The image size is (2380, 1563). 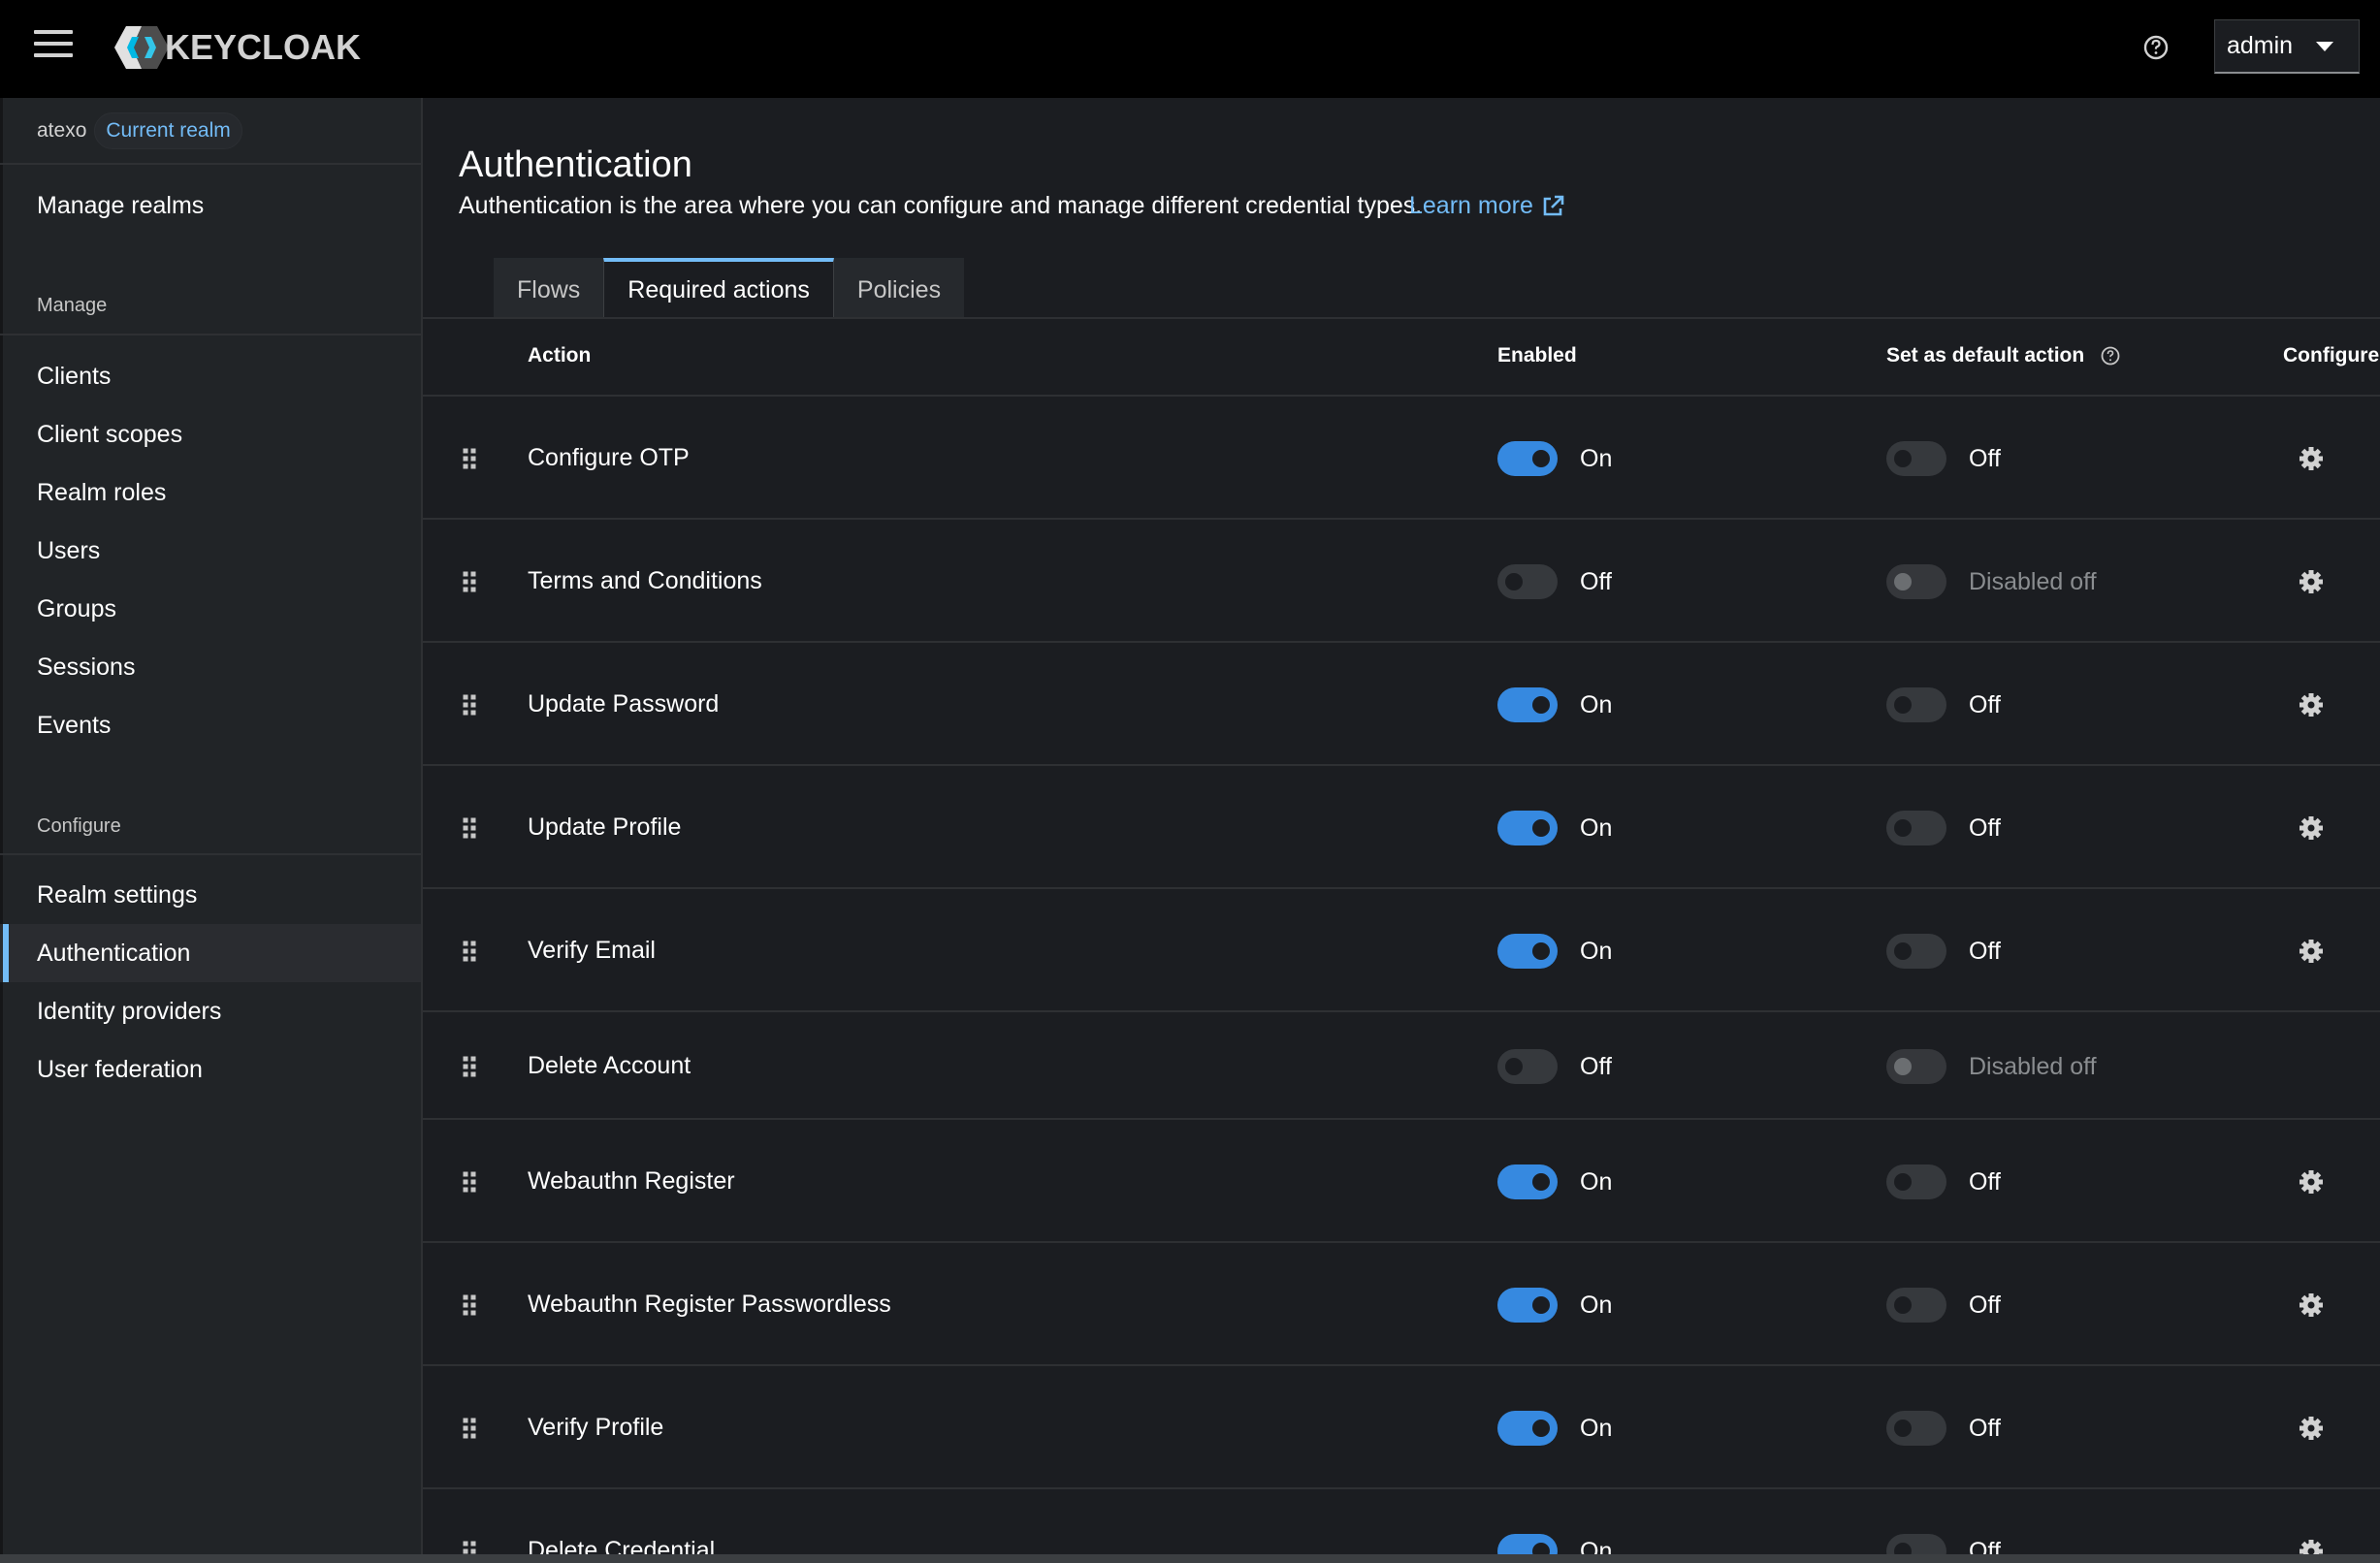 What do you see at coordinates (1401, 1526) in the screenshot?
I see `table-row: Delete Credential On Off` at bounding box center [1401, 1526].